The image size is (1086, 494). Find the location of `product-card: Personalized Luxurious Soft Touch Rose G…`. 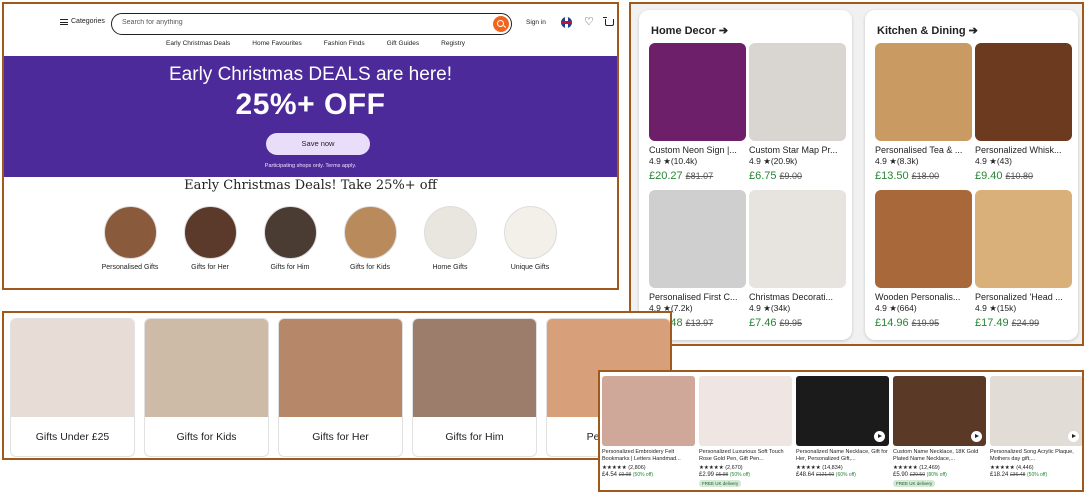

product-card: Personalized Luxurious Soft Touch Rose G… is located at coordinates (745, 431).